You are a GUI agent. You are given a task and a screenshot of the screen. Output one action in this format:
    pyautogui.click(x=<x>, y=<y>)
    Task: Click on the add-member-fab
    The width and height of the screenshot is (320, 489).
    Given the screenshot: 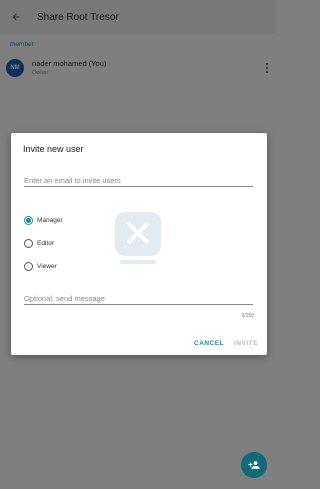 What is the action you would take?
    pyautogui.click(x=254, y=465)
    